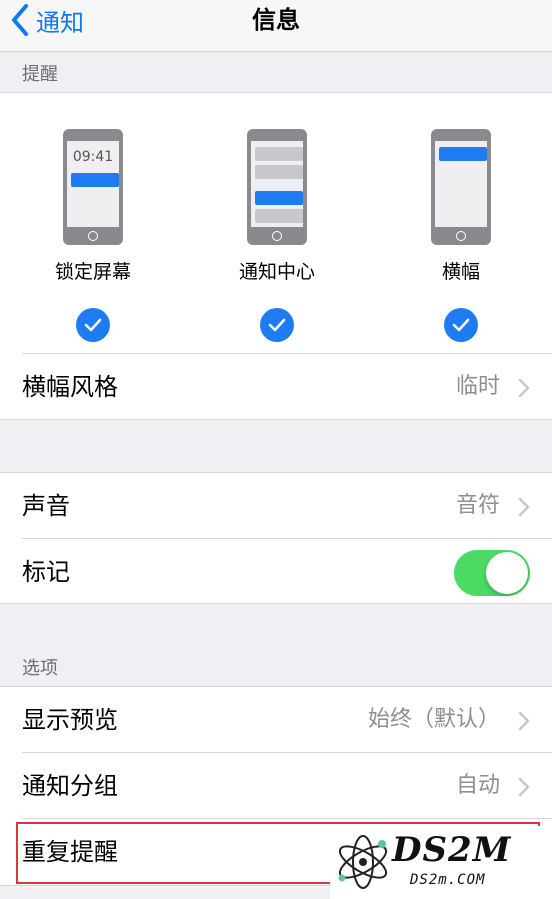 This screenshot has width=552, height=899. What do you see at coordinates (93, 157) in the screenshot?
I see `lock-screen-time: 09:41` at bounding box center [93, 157].